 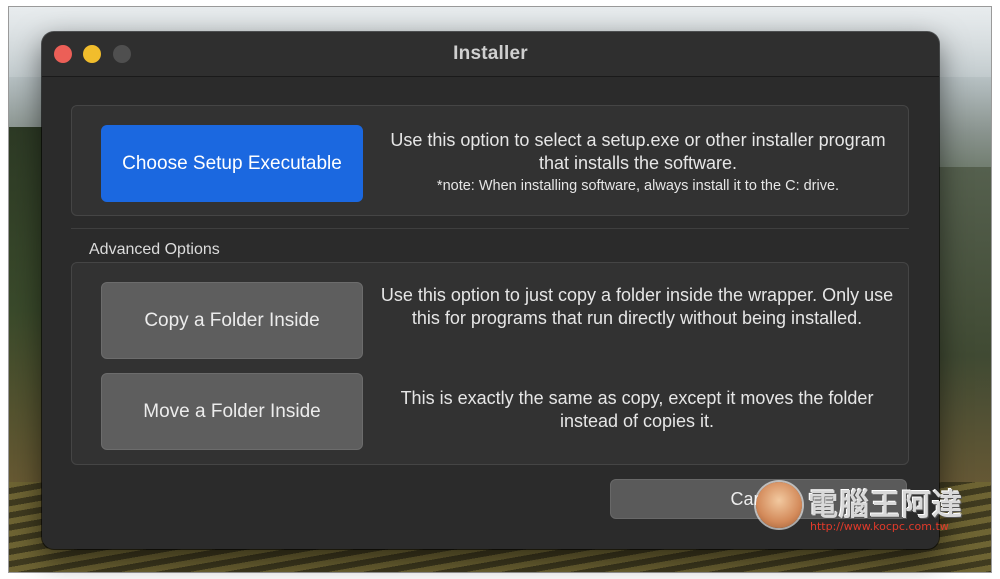 I want to click on section-divider, so click(x=490, y=228).